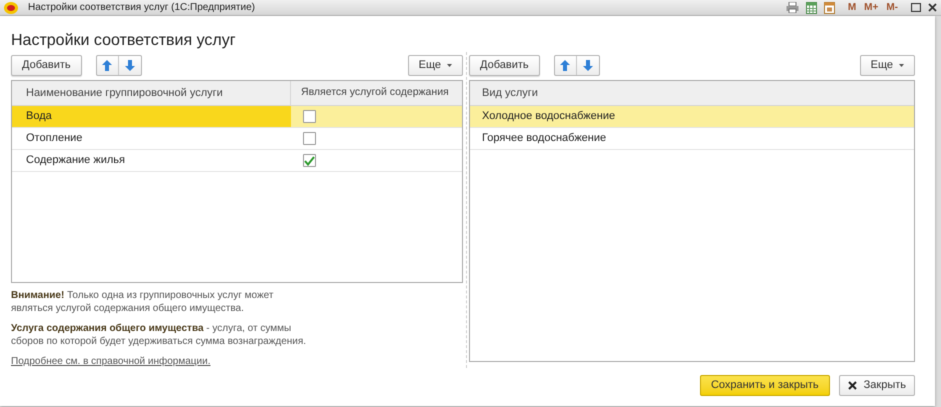  What do you see at coordinates (510, 93) in the screenshot?
I see `column-header: Вид услуги` at bounding box center [510, 93].